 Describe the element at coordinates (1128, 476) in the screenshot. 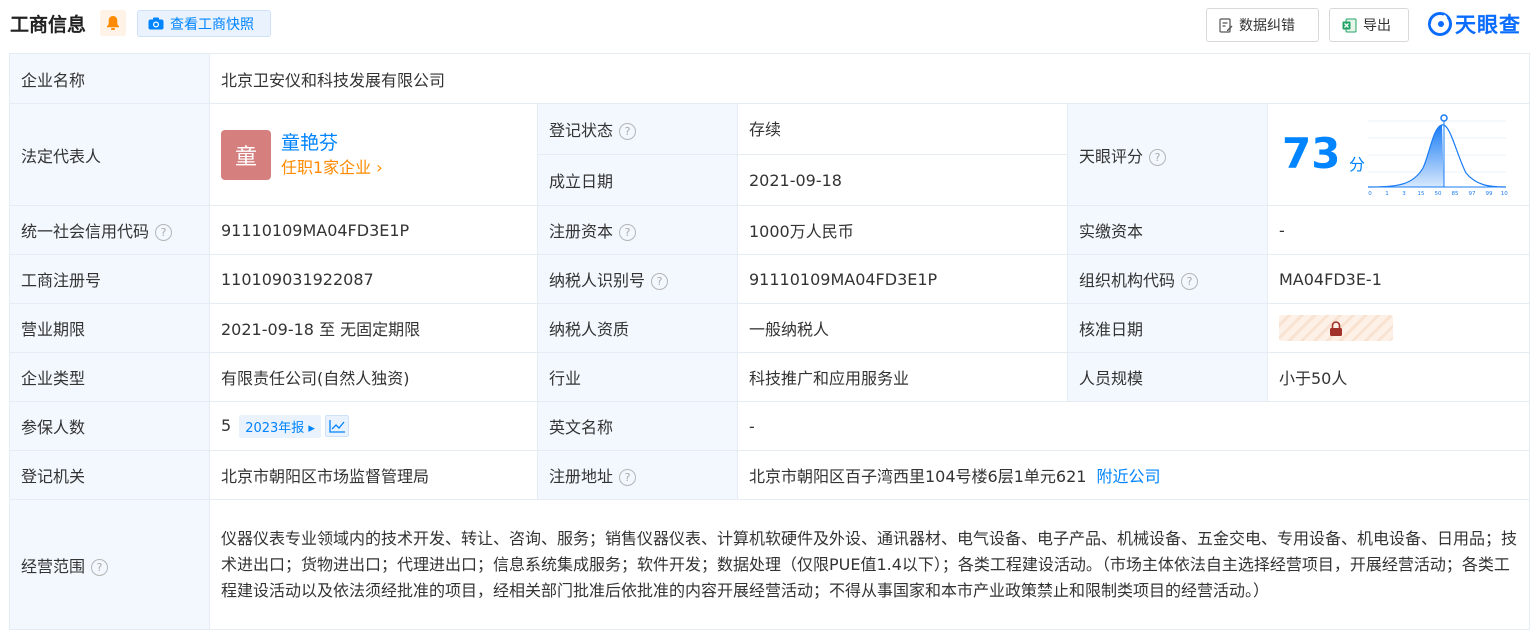

I see `nearby-companies-link: 附近公司` at that location.